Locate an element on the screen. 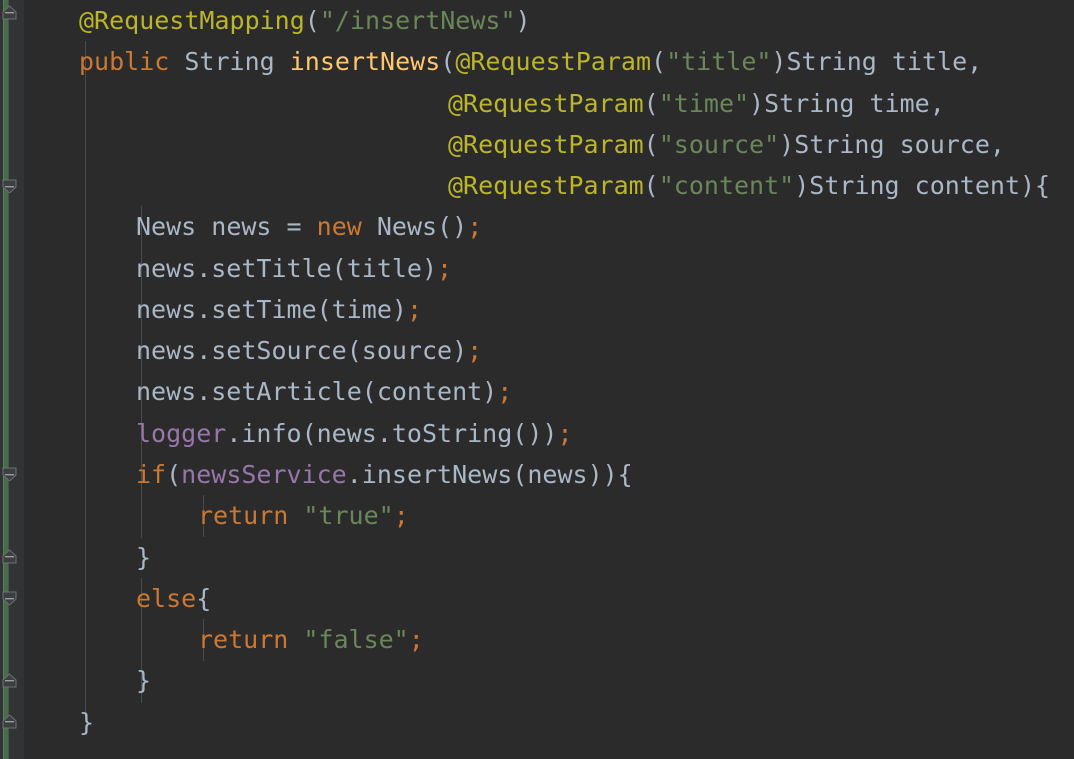  code-token-string: "title" is located at coordinates (719, 61).